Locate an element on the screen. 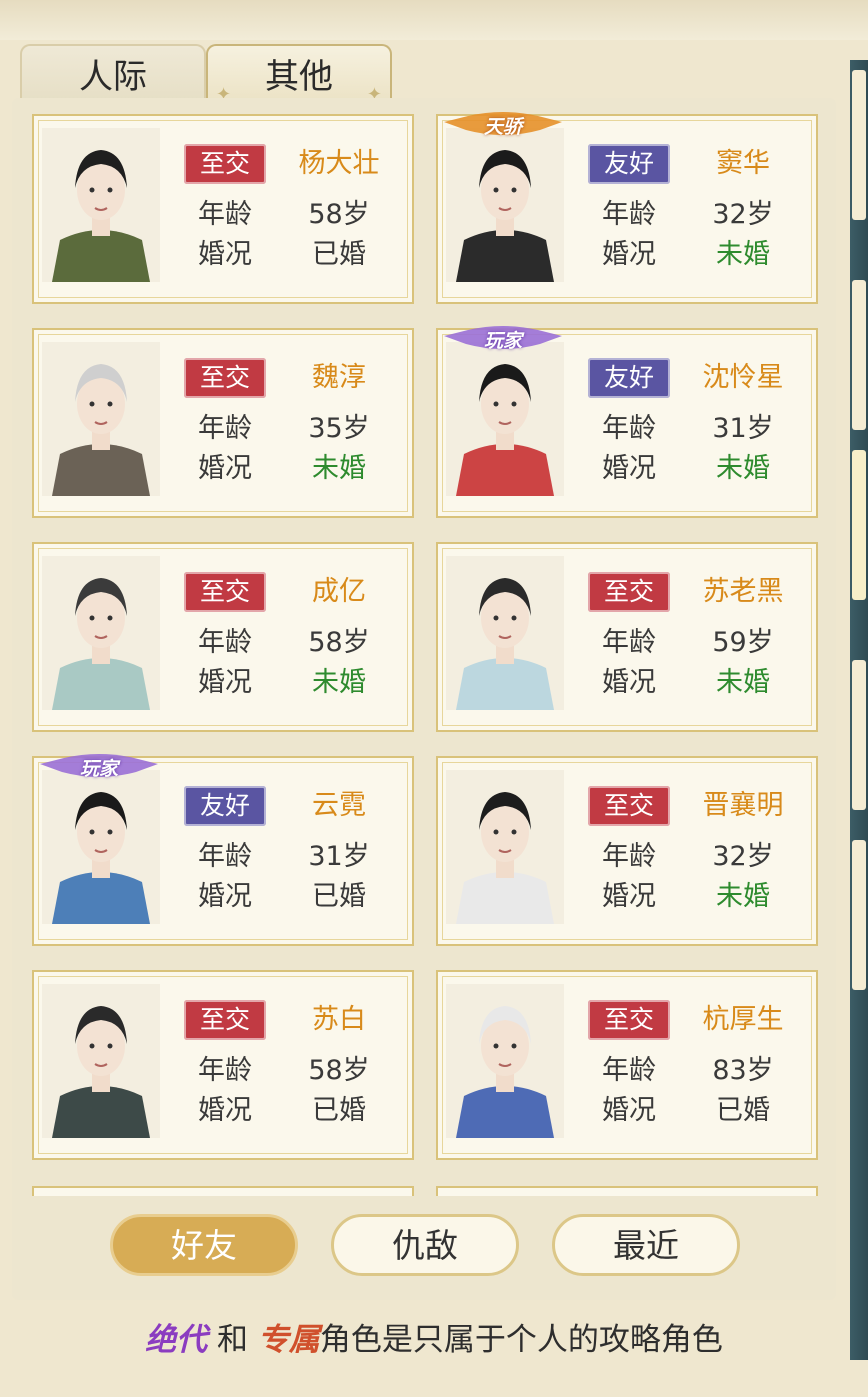  friend-card: 至交 晋襄明 年龄 32岁 婚况 未婚 is located at coordinates (627, 851).